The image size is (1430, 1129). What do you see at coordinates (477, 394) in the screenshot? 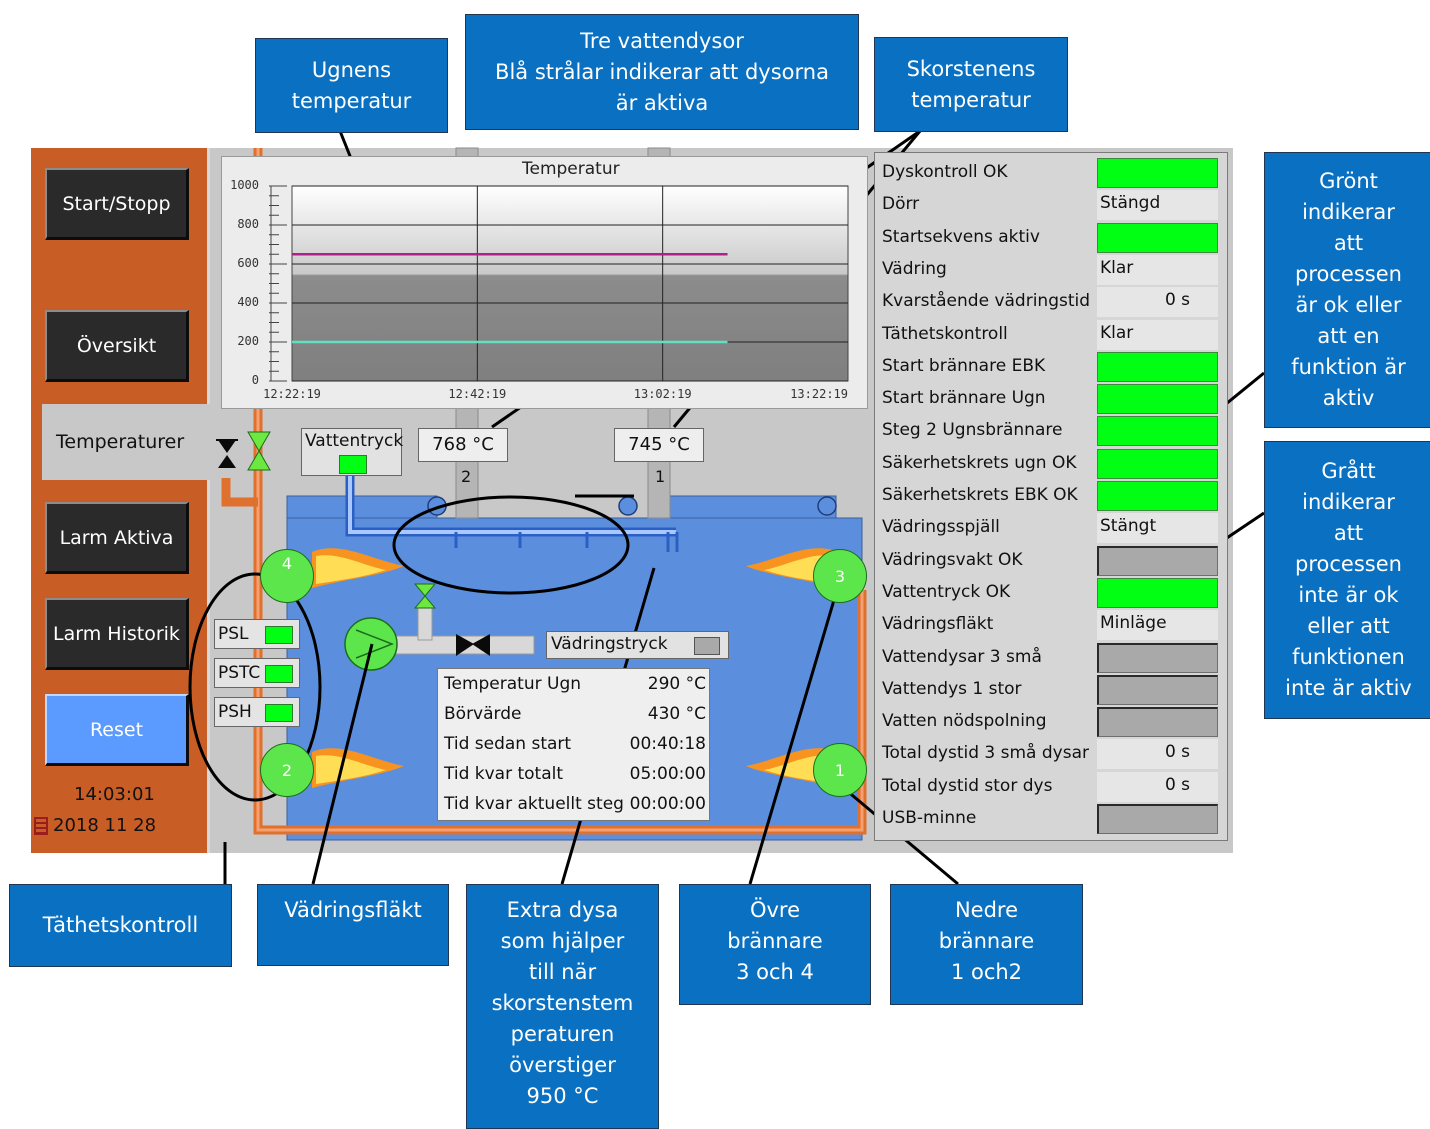
I see `chart-x-tick-label: 12:42:19` at bounding box center [477, 394].